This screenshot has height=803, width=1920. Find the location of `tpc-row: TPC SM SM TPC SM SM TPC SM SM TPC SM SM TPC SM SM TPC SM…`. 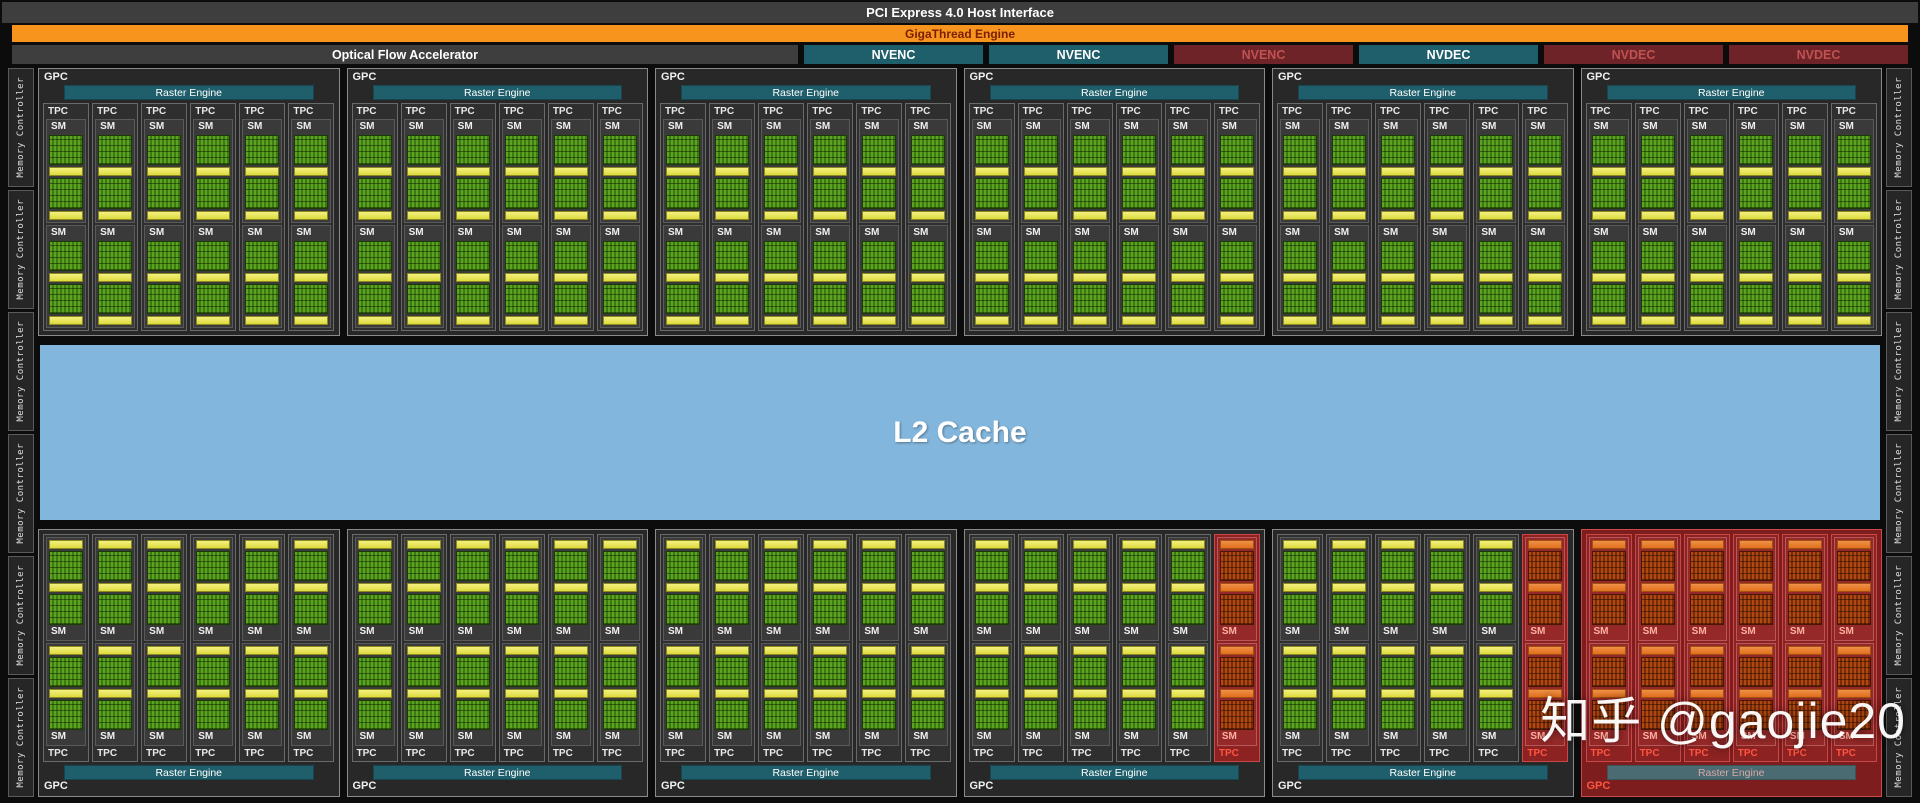

tpc-row: TPC SM SM TPC SM SM TPC SM SM TPC SM SM TPC SM SM TPC SM… is located at coordinates (498, 647).